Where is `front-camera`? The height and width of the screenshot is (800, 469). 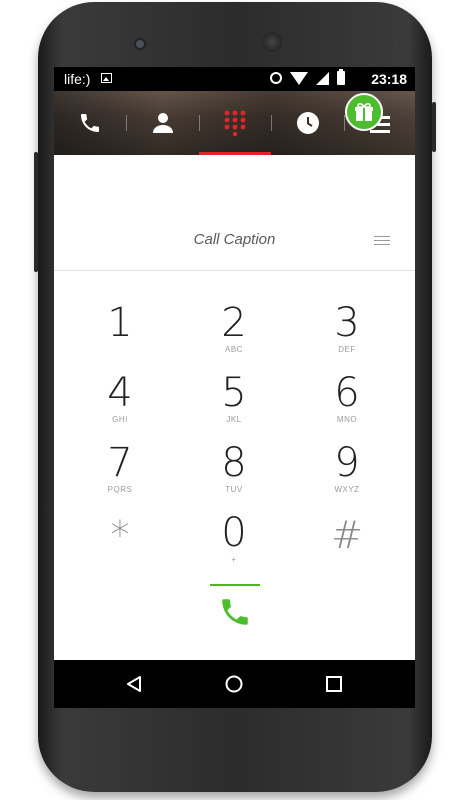
front-camera is located at coordinates (140, 44).